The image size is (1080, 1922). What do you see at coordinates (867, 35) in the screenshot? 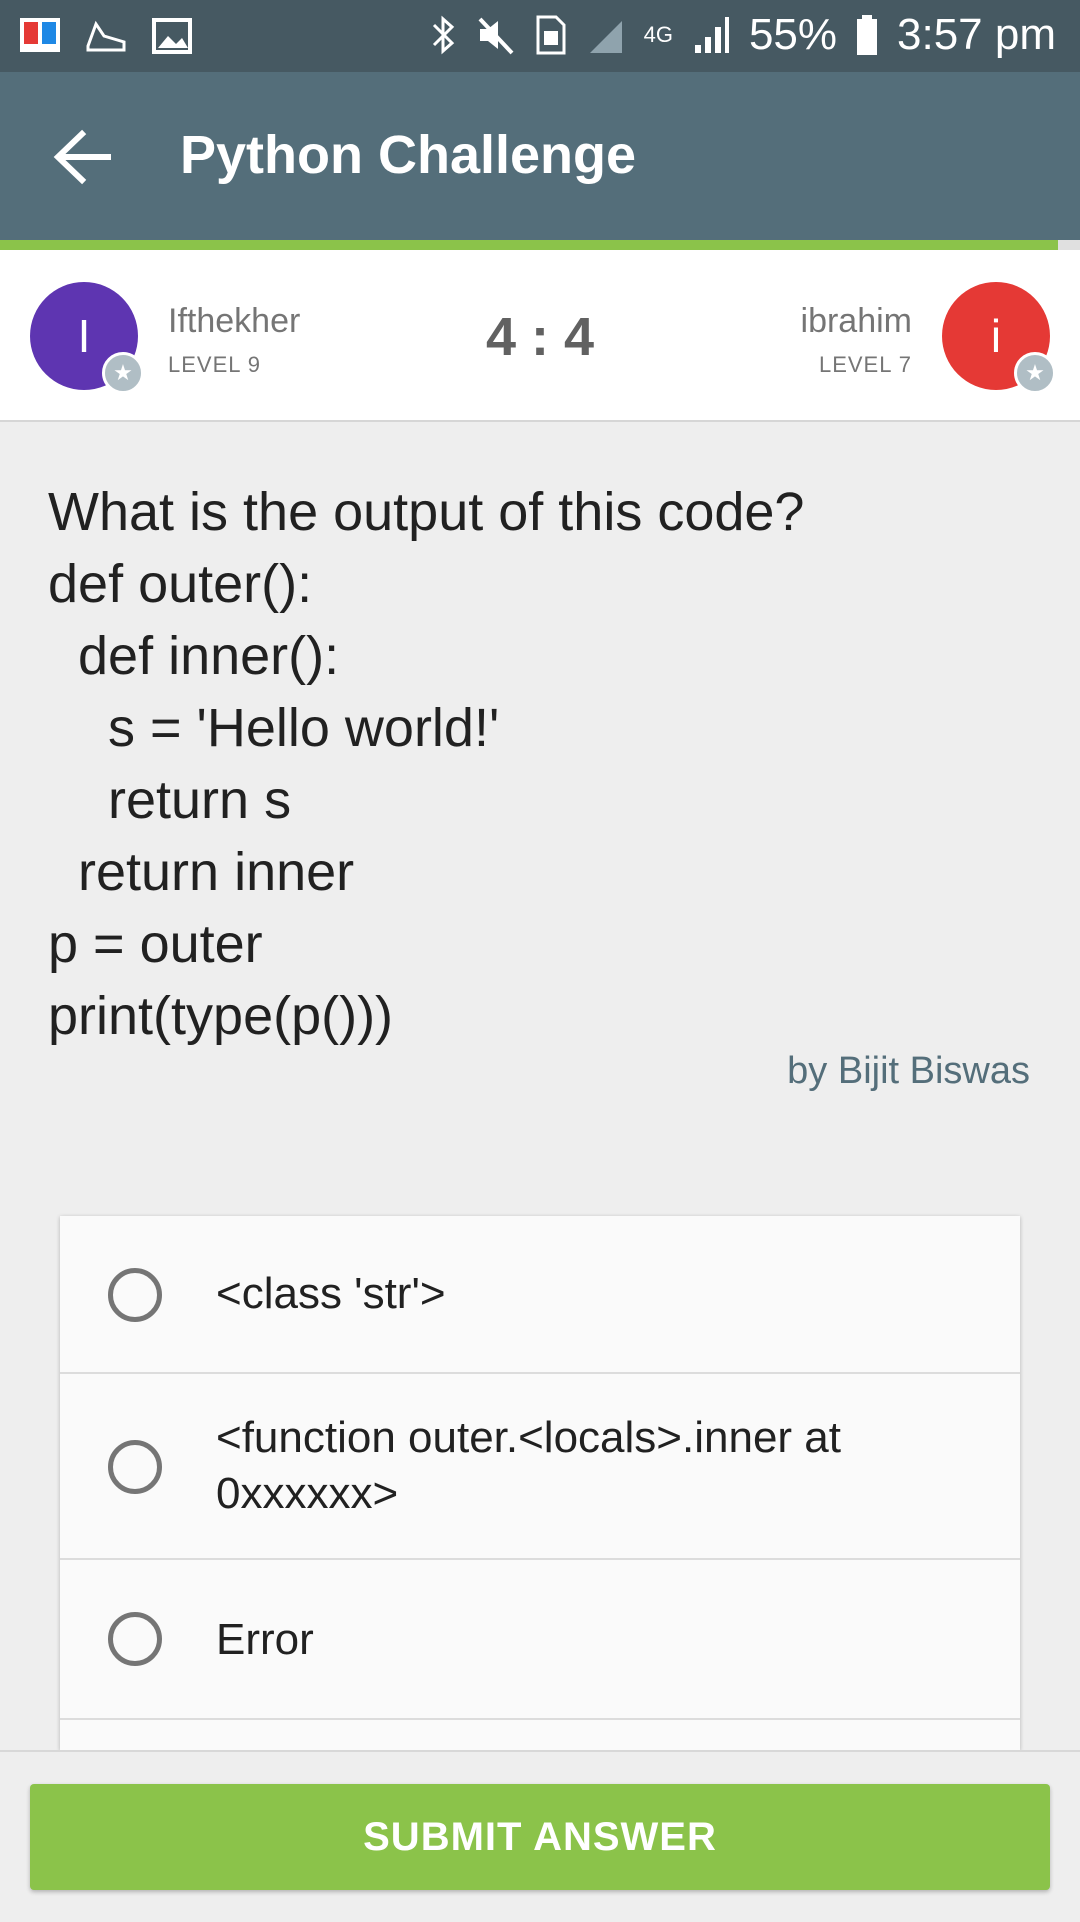
I see `battery-icon` at bounding box center [867, 35].